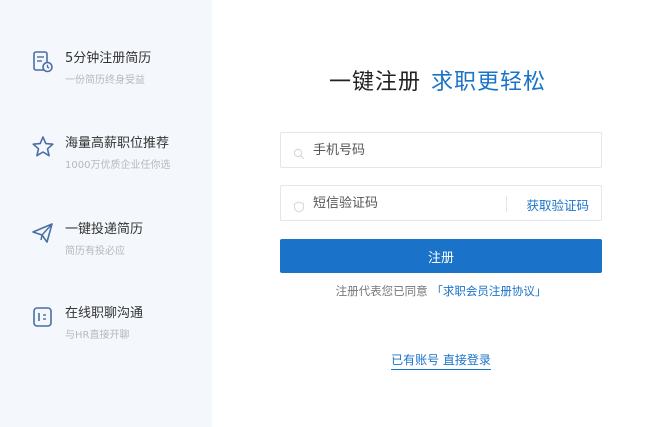  I want to click on feature-item-job-recommend: 海量高薪职位推荐 1000万优质企业任你选, so click(117, 154).